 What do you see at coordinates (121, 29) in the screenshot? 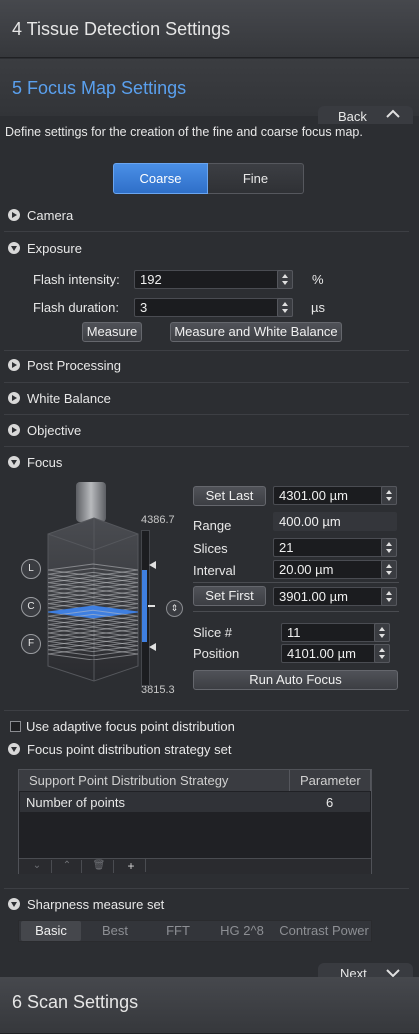
I see `section-title: 4 Tissue Detection Settings` at bounding box center [121, 29].